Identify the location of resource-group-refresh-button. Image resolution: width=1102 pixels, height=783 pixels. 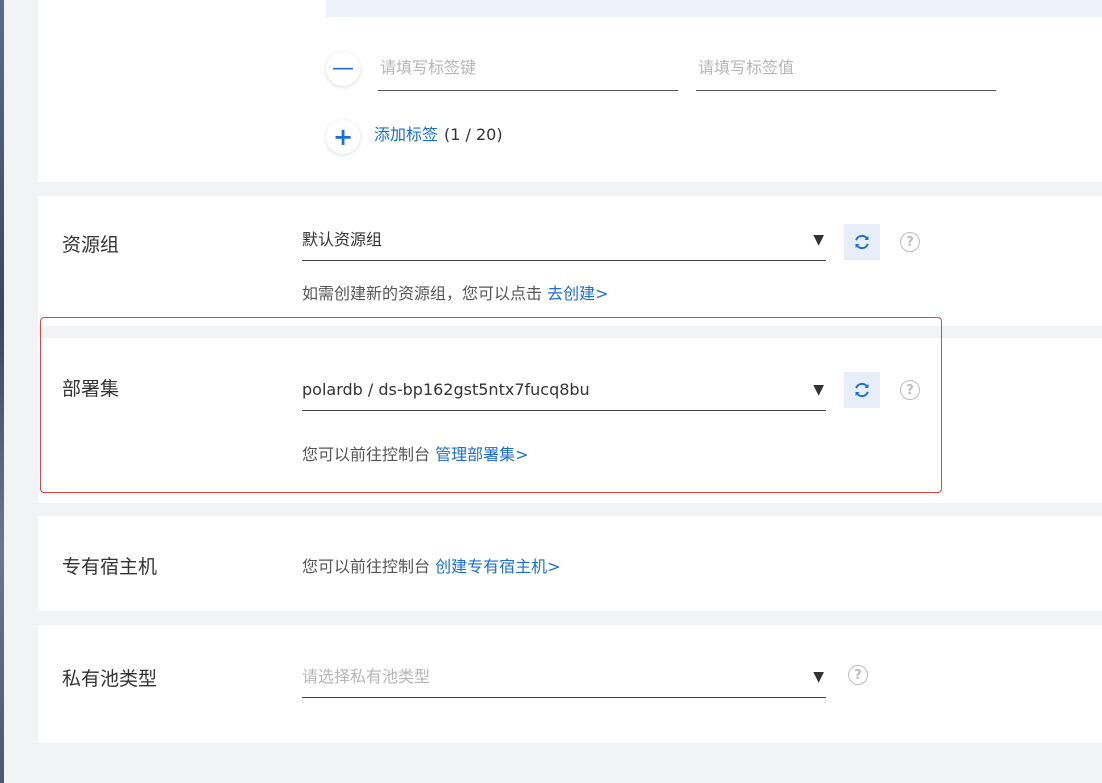
(862, 242).